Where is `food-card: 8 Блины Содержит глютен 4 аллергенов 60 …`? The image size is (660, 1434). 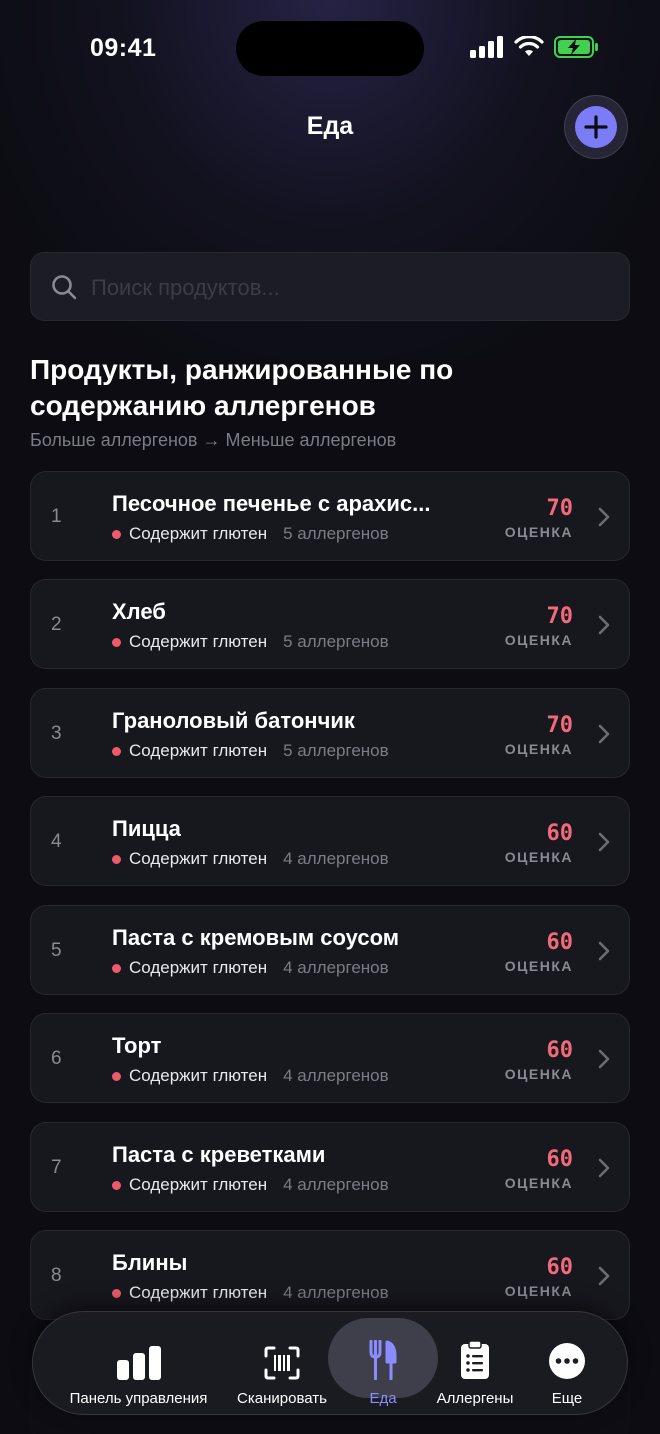 food-card: 8 Блины Содержит глютен 4 аллергенов 60 … is located at coordinates (330, 1275).